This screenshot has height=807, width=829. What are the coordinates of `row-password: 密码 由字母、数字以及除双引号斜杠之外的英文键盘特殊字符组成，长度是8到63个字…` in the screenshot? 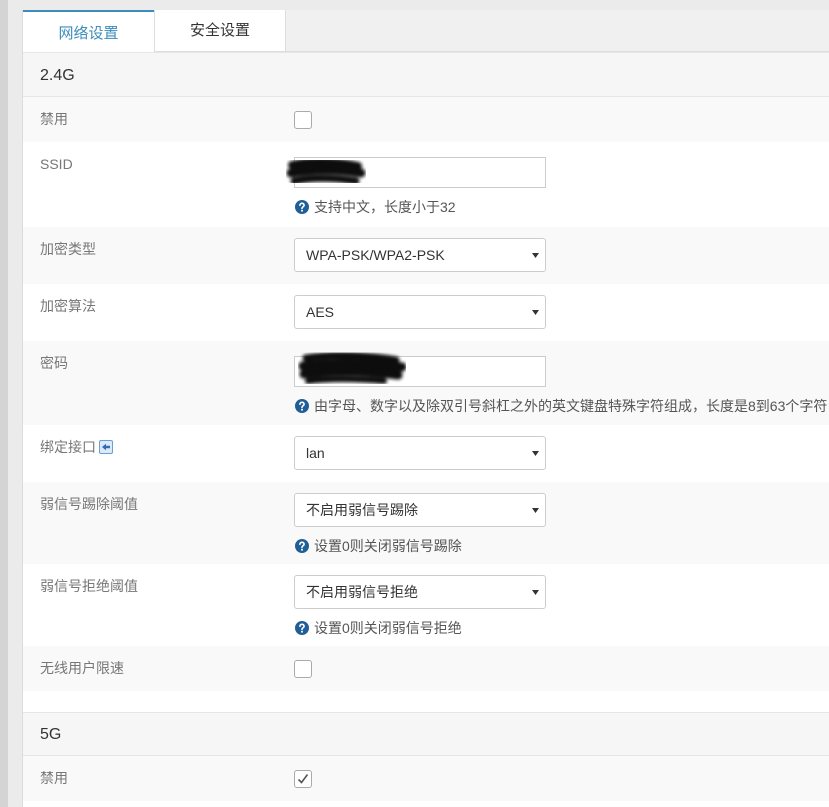 It's located at (426, 383).